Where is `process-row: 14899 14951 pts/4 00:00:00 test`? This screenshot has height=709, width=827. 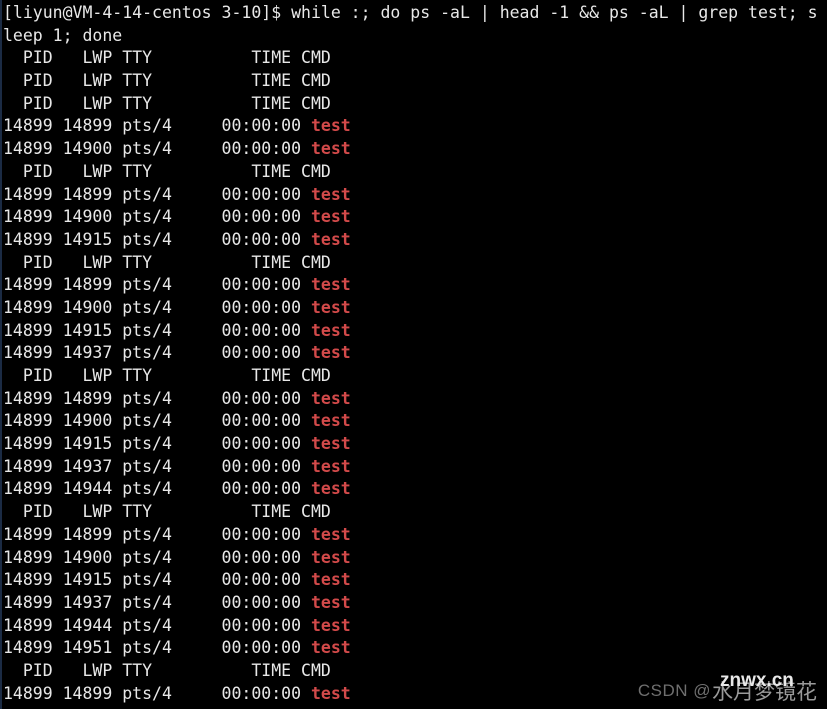
process-row: 14899 14951 pts/4 00:00:00 test is located at coordinates (413, 648).